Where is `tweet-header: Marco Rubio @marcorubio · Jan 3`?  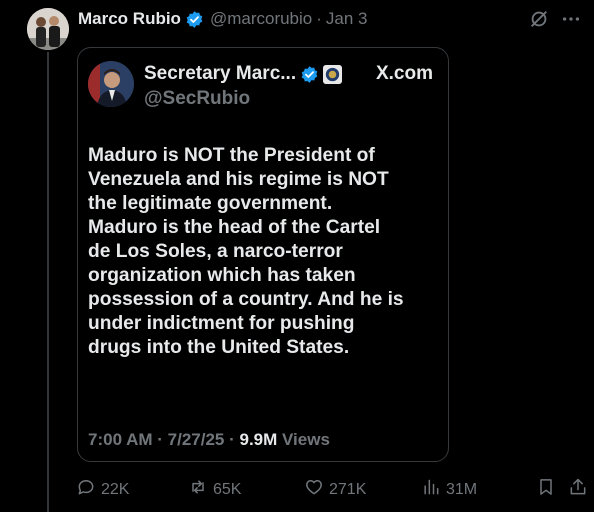 tweet-header: Marco Rubio @marcorubio · Jan 3 is located at coordinates (223, 19).